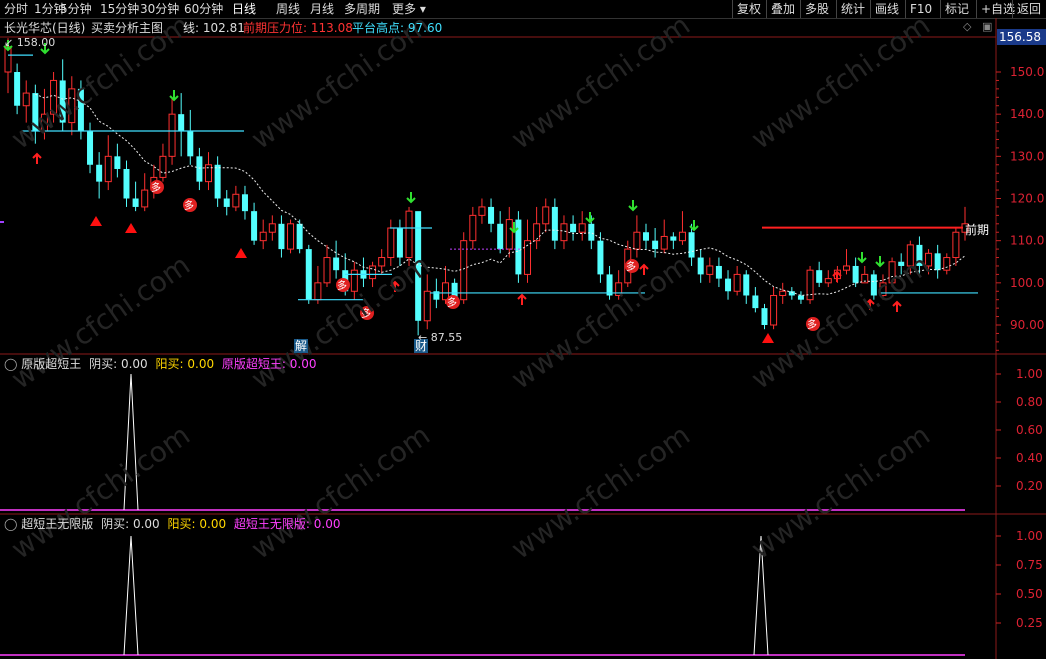 The height and width of the screenshot is (659, 1046). What do you see at coordinates (185, 364) in the screenshot?
I see `indicator1-yang: 阳买: 0.00` at bounding box center [185, 364].